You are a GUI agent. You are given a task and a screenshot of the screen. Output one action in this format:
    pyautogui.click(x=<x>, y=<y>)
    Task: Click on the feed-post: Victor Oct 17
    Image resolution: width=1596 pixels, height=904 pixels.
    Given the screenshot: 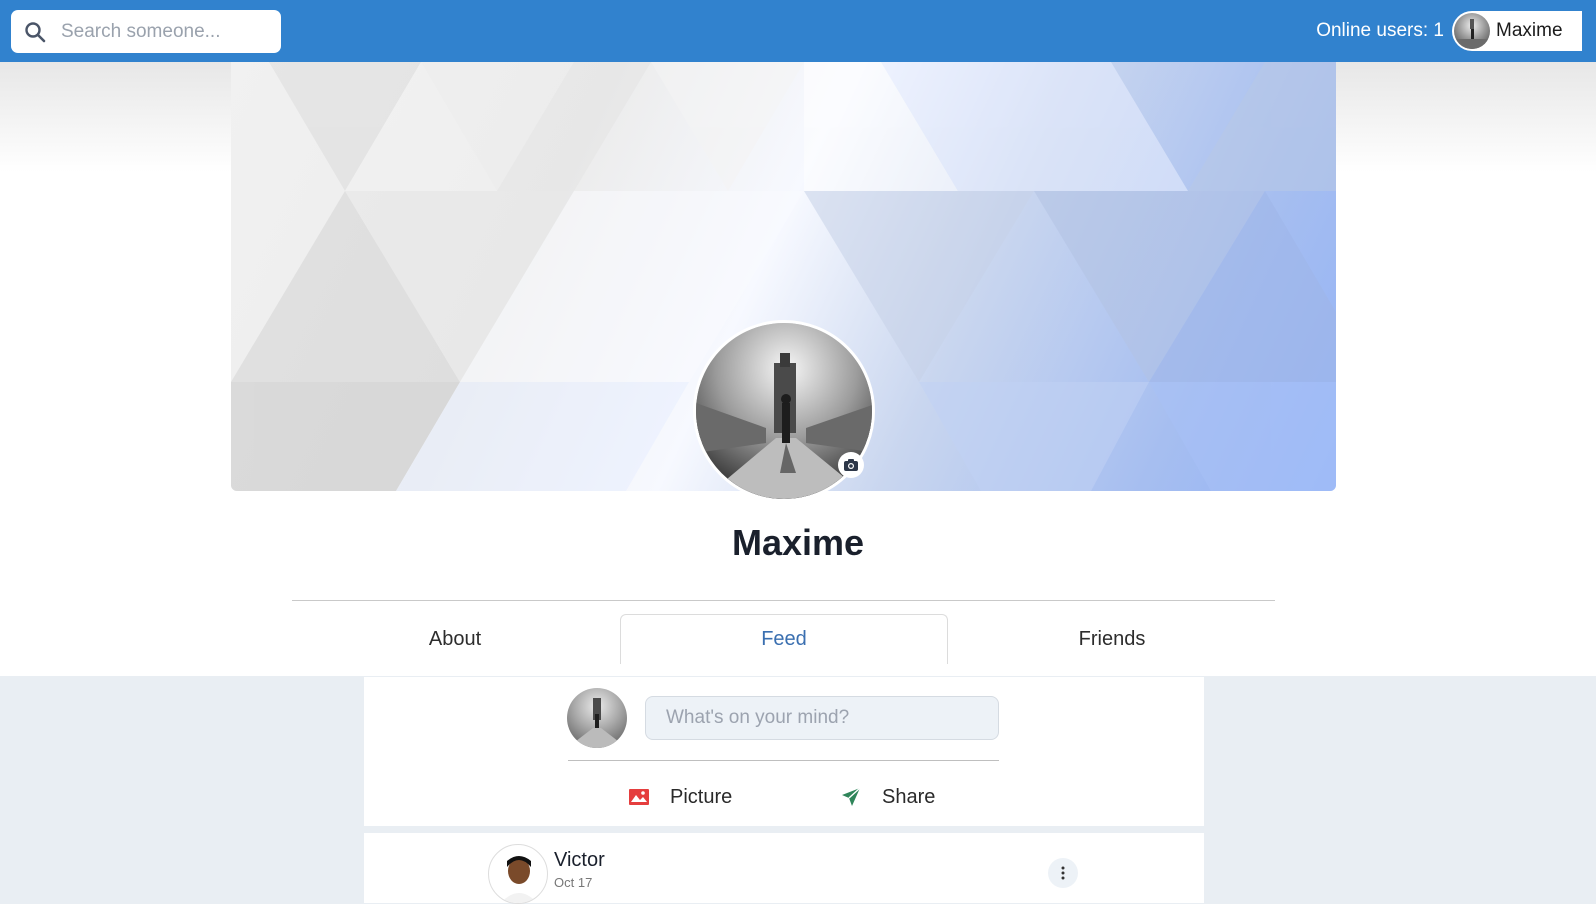 What is the action you would take?
    pyautogui.click(x=784, y=868)
    